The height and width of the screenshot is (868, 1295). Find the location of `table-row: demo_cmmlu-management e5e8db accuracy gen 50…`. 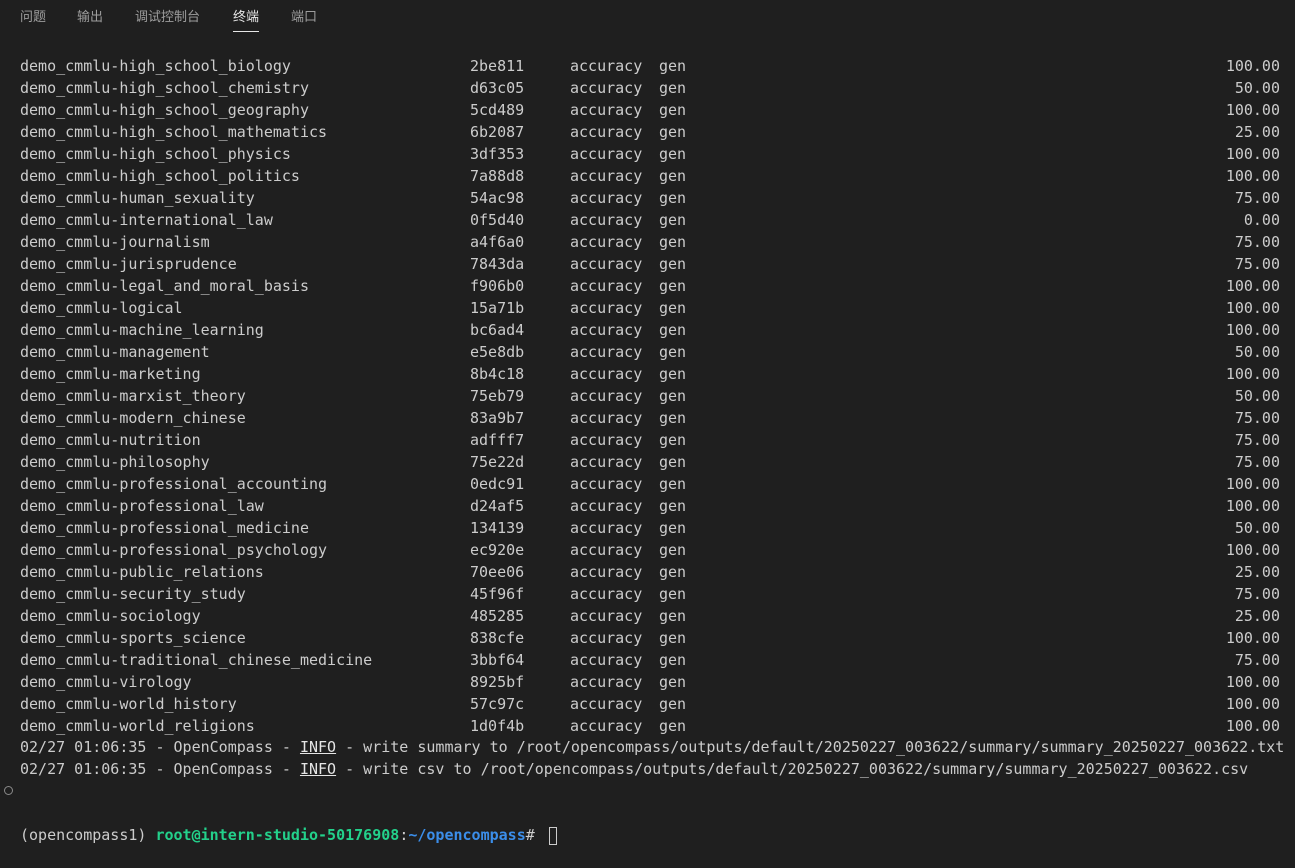

table-row: demo_cmmlu-management e5e8db accuracy gen 50… is located at coordinates (647, 352).